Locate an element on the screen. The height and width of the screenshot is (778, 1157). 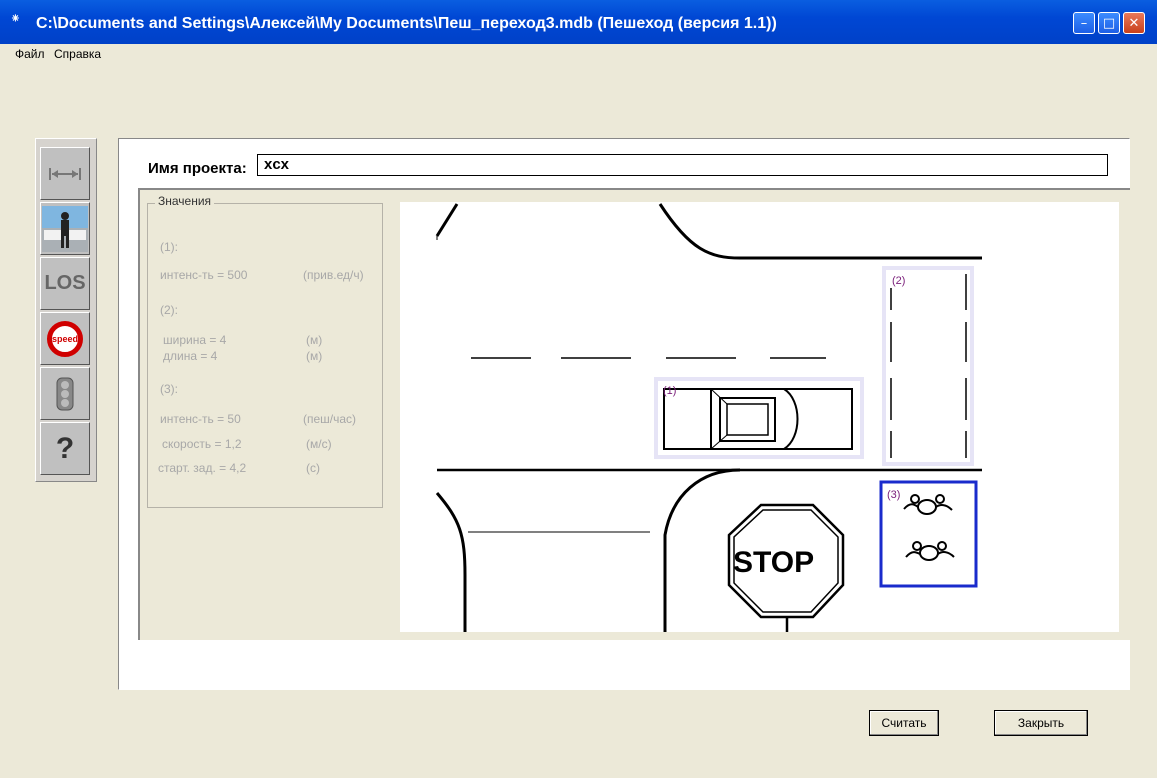
menu-help: Справка is located at coordinates (77, 54).